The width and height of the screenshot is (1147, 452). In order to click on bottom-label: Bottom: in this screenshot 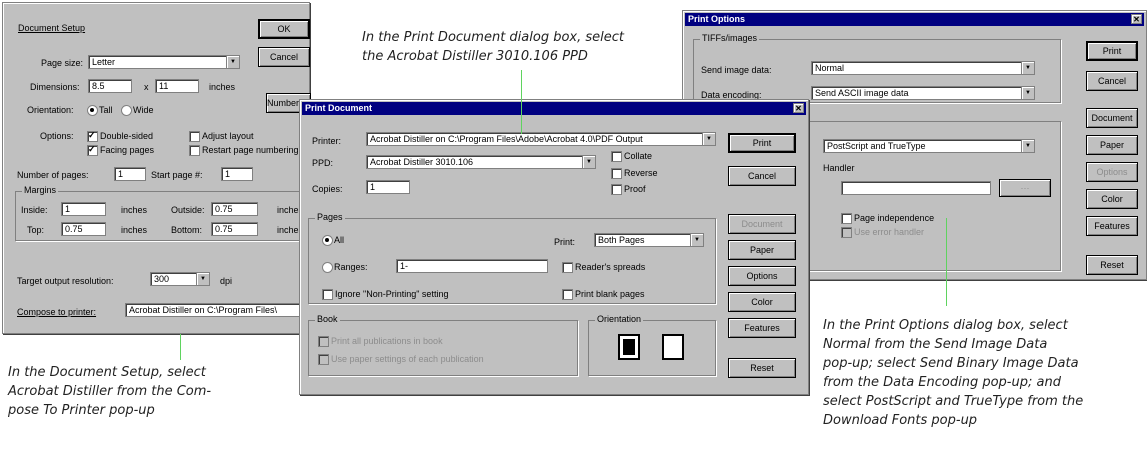, I will do `click(187, 230)`.